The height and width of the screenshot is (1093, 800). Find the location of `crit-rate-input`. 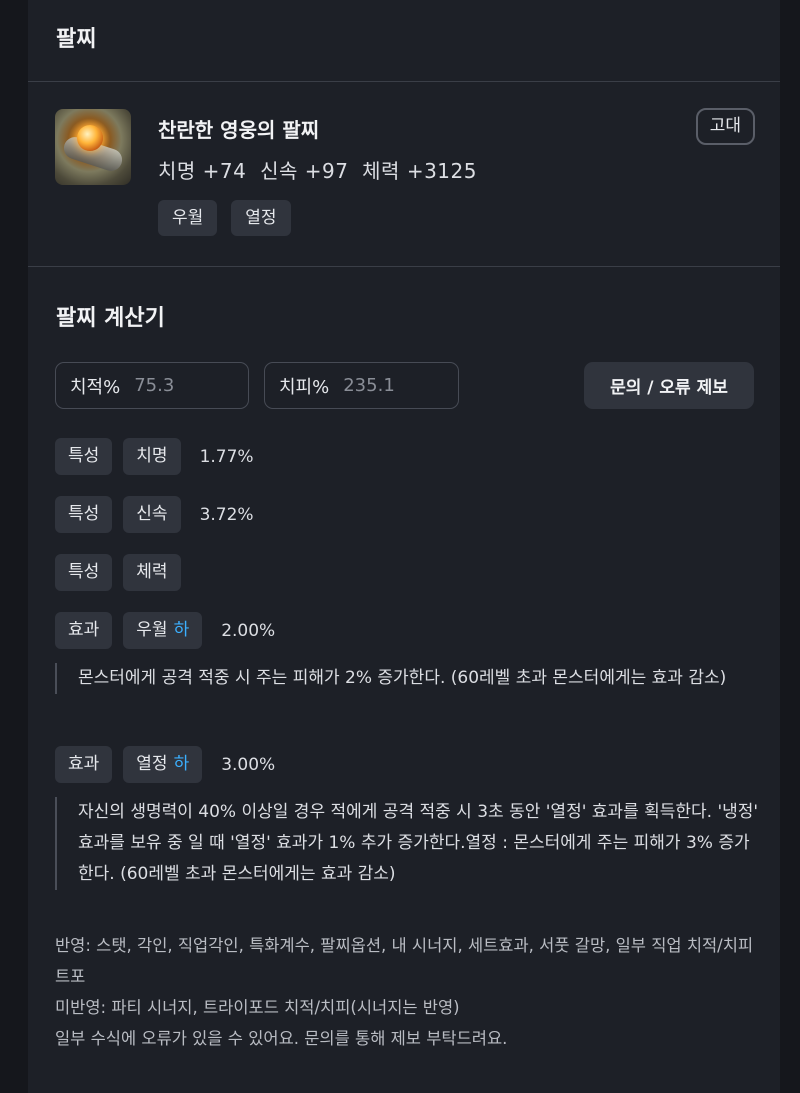

crit-rate-input is located at coordinates (179, 385).